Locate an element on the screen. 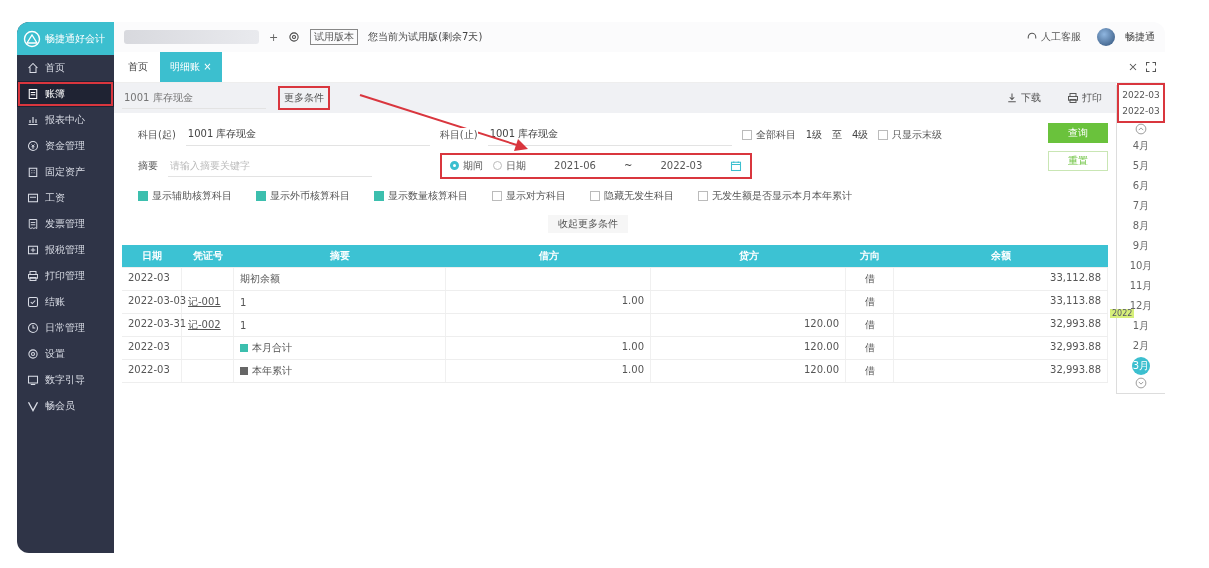 The height and width of the screenshot is (568, 1209). sidebar-item: 设置 is located at coordinates (65, 354).